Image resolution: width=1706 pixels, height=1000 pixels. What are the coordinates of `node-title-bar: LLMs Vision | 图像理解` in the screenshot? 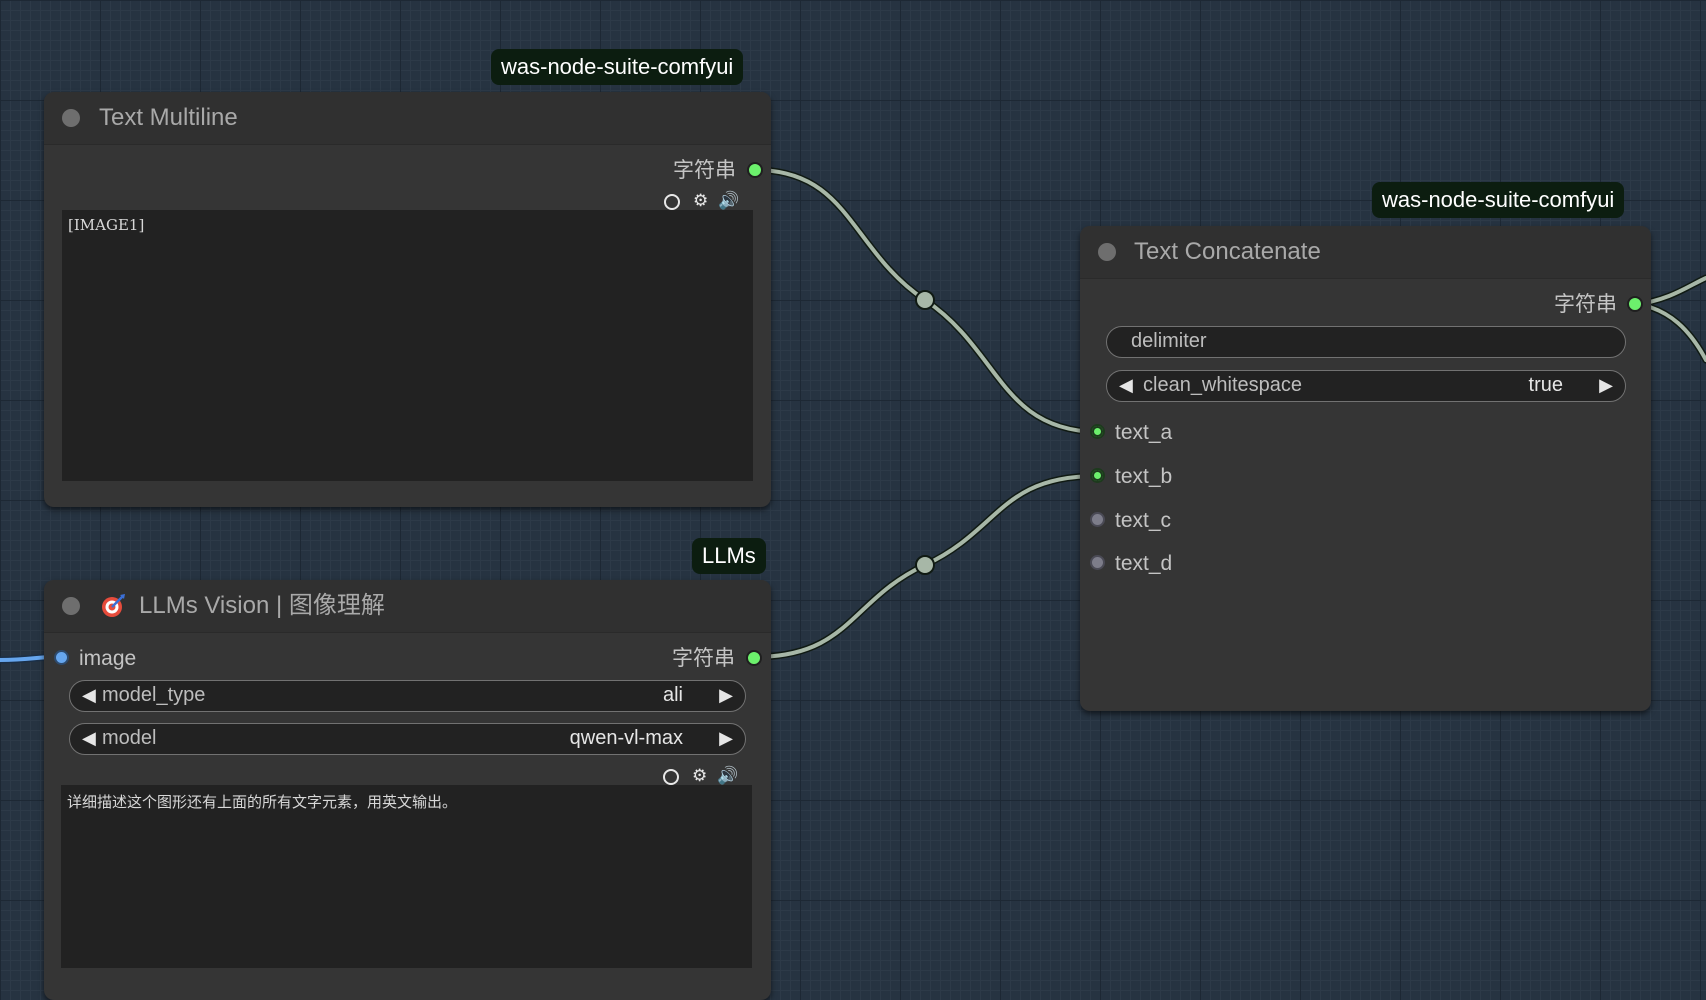 It's located at (407, 606).